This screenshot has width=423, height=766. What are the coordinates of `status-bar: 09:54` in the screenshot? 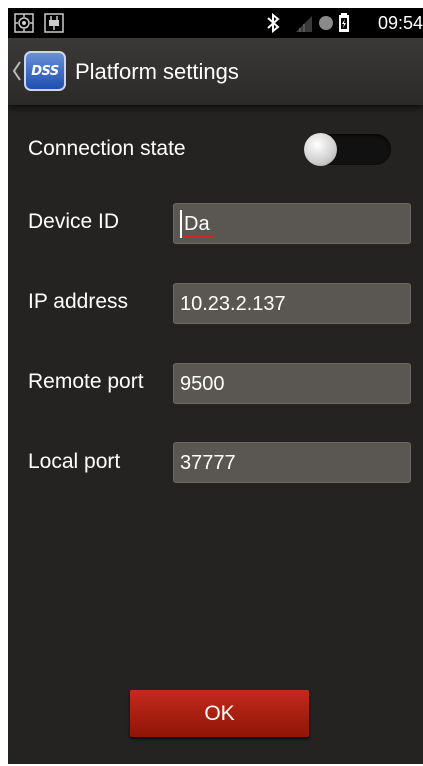 It's located at (215, 23).